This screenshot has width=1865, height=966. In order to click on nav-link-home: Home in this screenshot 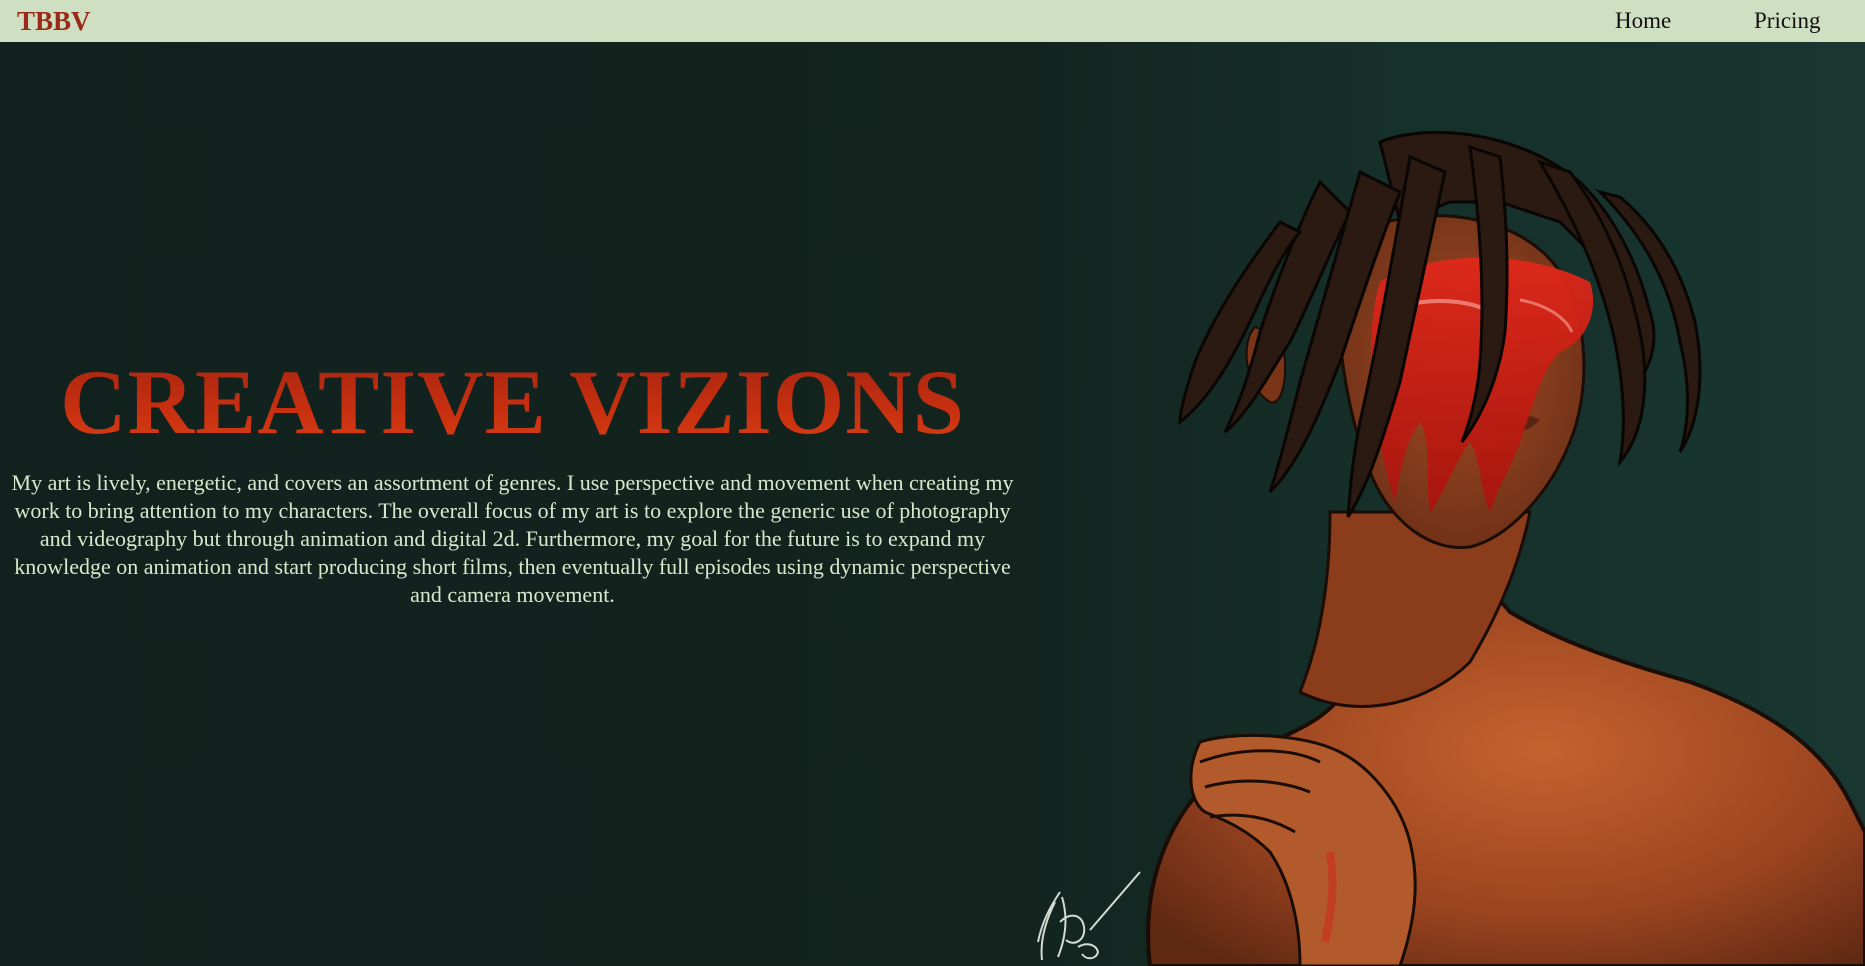, I will do `click(1643, 21)`.